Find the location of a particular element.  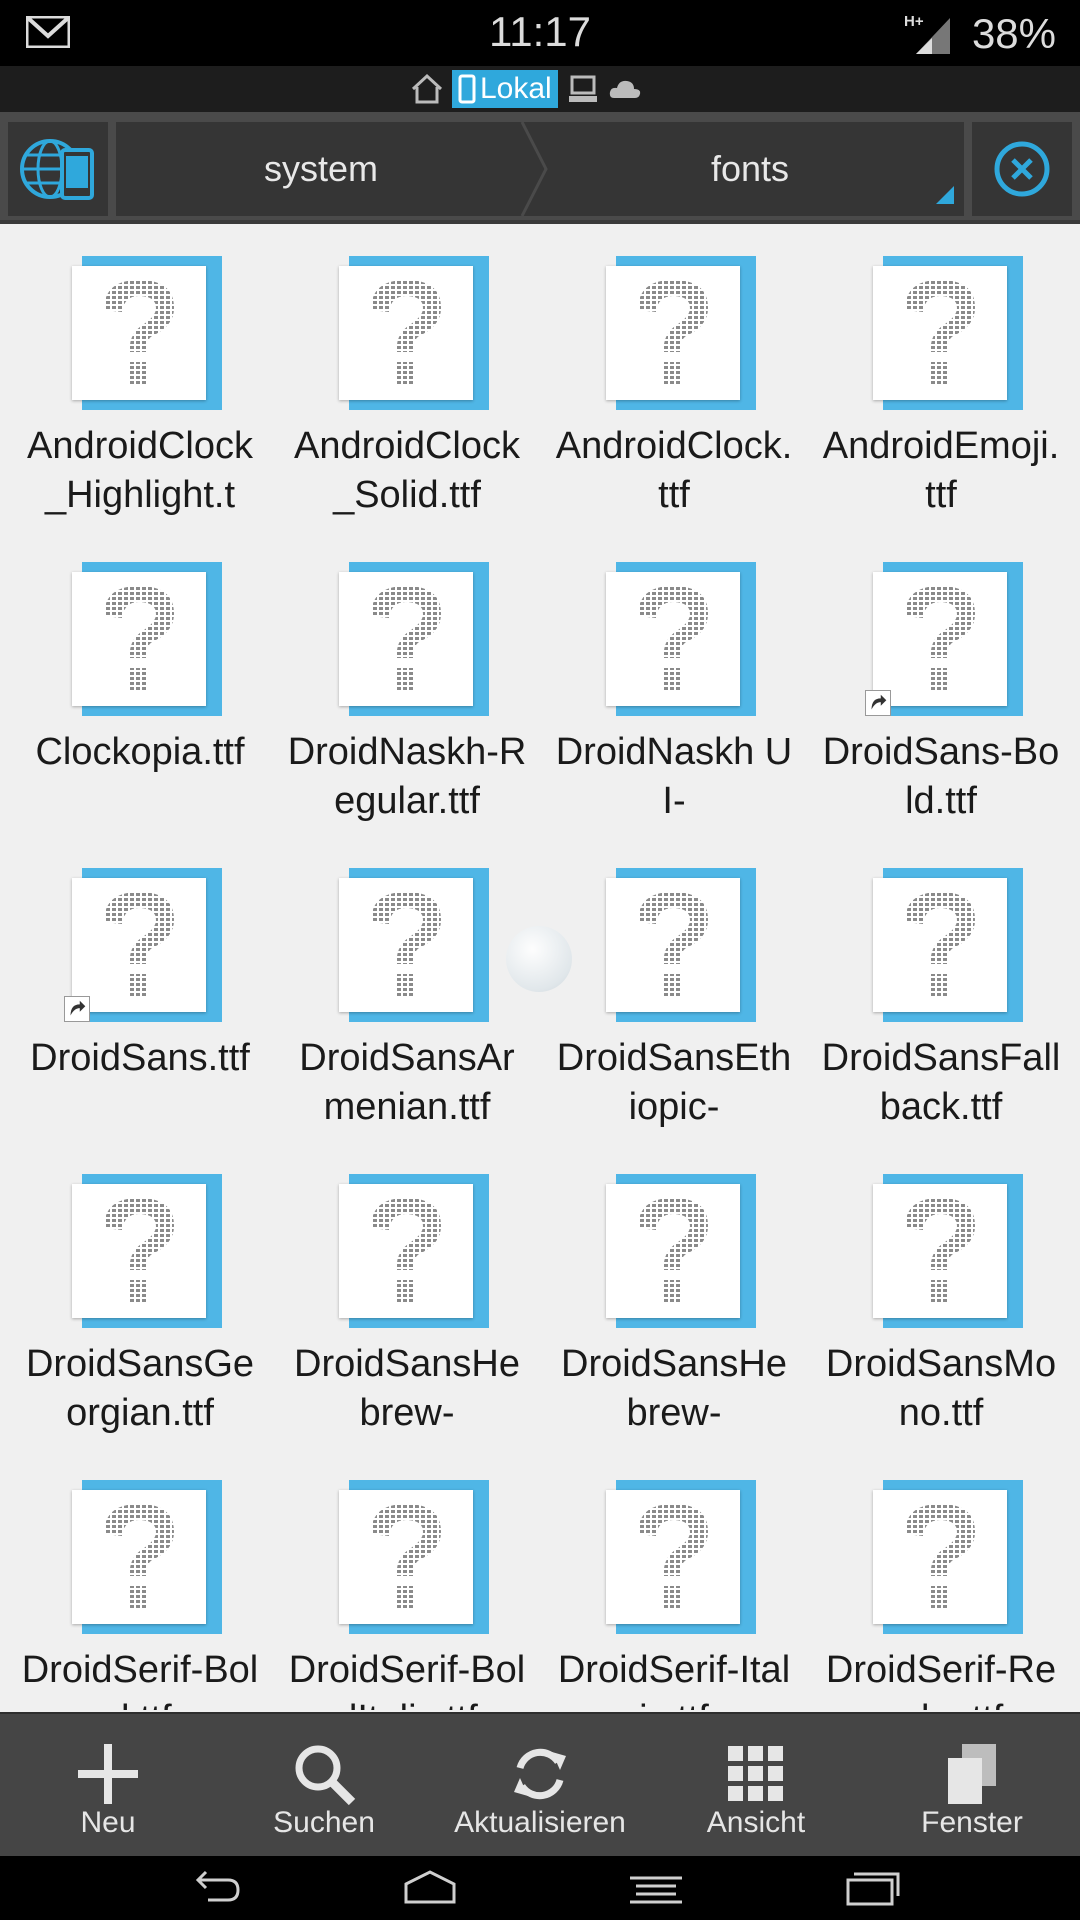

cloud-icon is located at coordinates (625, 89).